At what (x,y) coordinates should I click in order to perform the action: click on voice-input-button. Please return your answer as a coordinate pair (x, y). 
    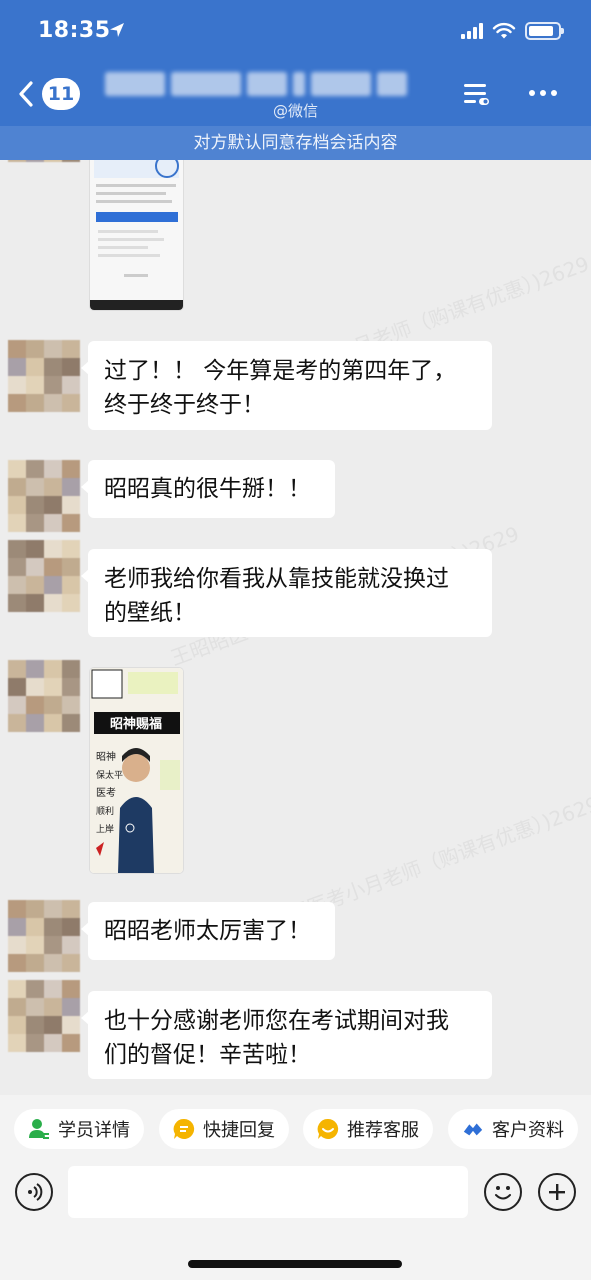
    Looking at the image, I should click on (34, 1192).